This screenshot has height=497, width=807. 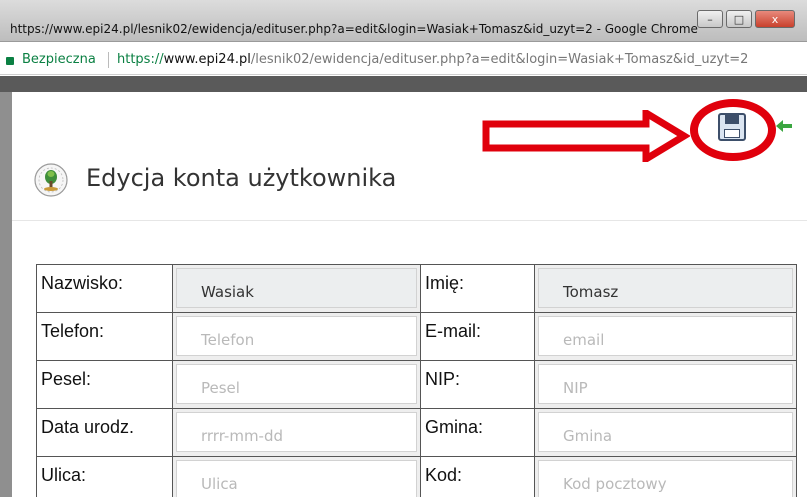 What do you see at coordinates (296, 478) in the screenshot?
I see `street-field: Ulica` at bounding box center [296, 478].